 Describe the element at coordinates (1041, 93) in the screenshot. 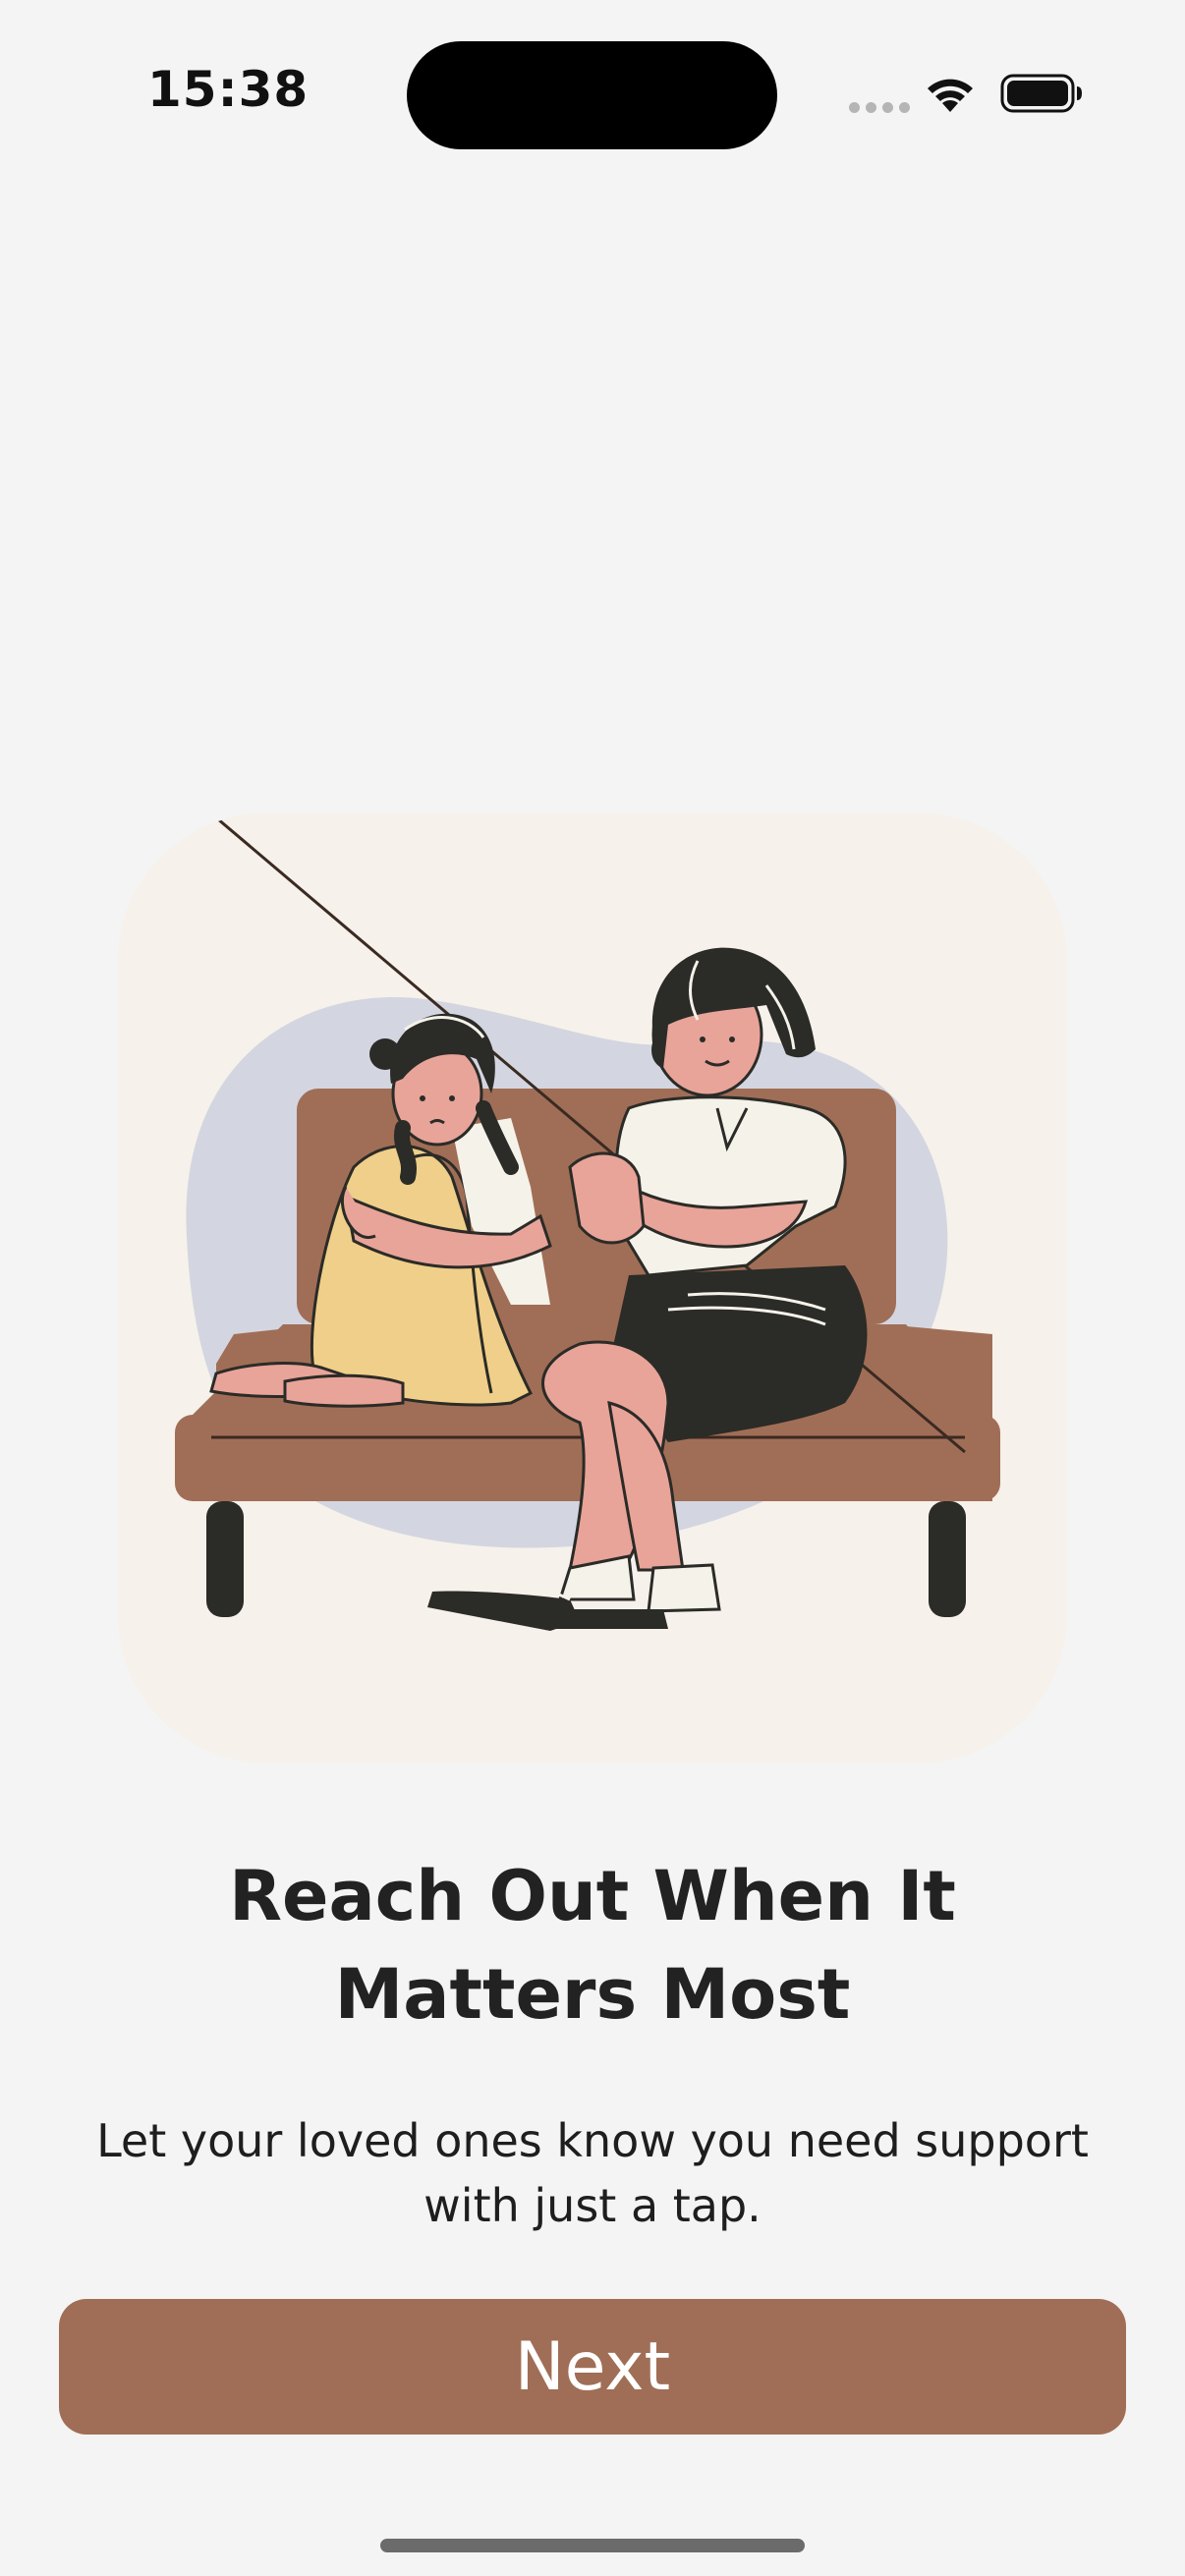

I see `battery-icon` at that location.